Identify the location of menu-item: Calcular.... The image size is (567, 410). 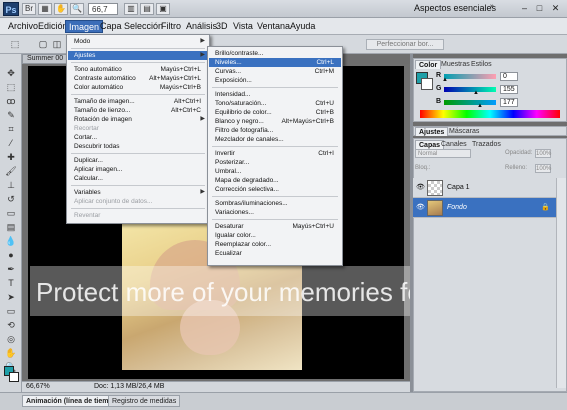
(138, 178).